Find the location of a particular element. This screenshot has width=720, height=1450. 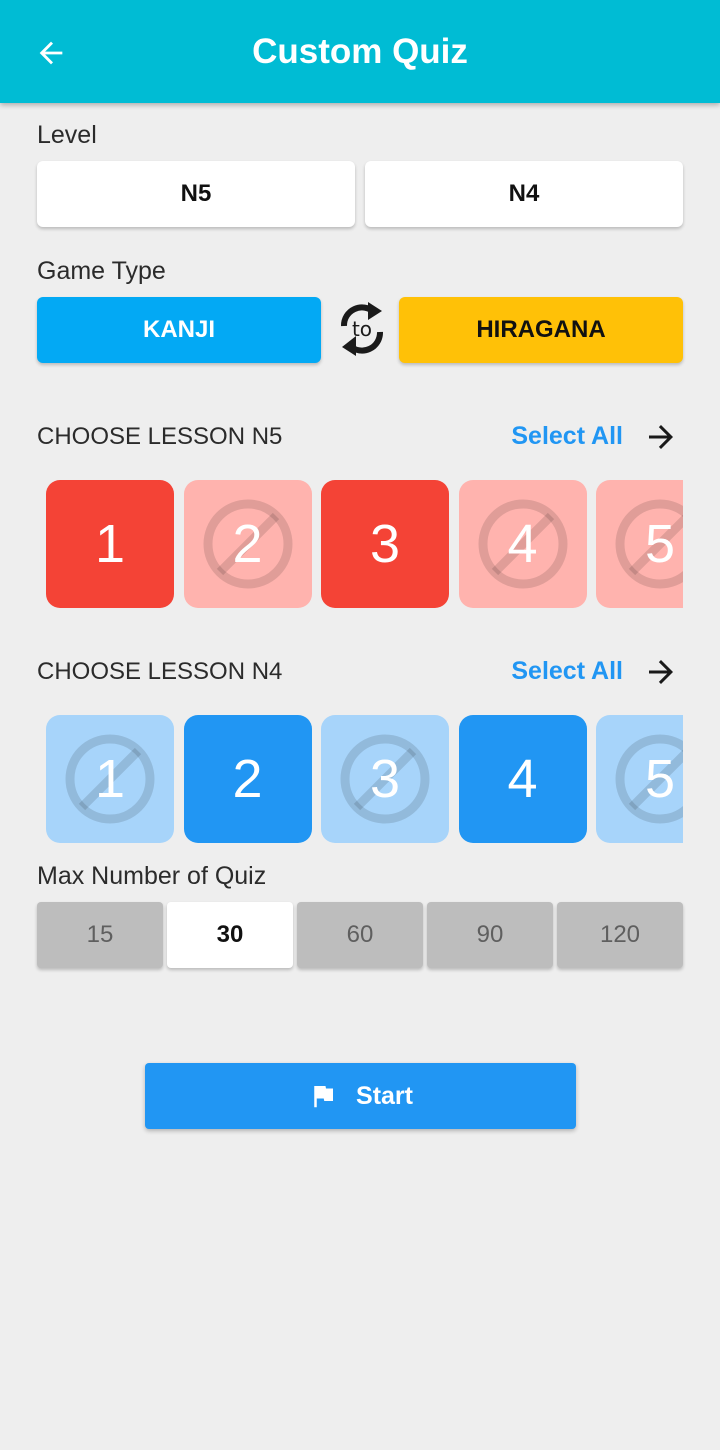

n5-lesson-tile-2: 2 is located at coordinates (247, 544).